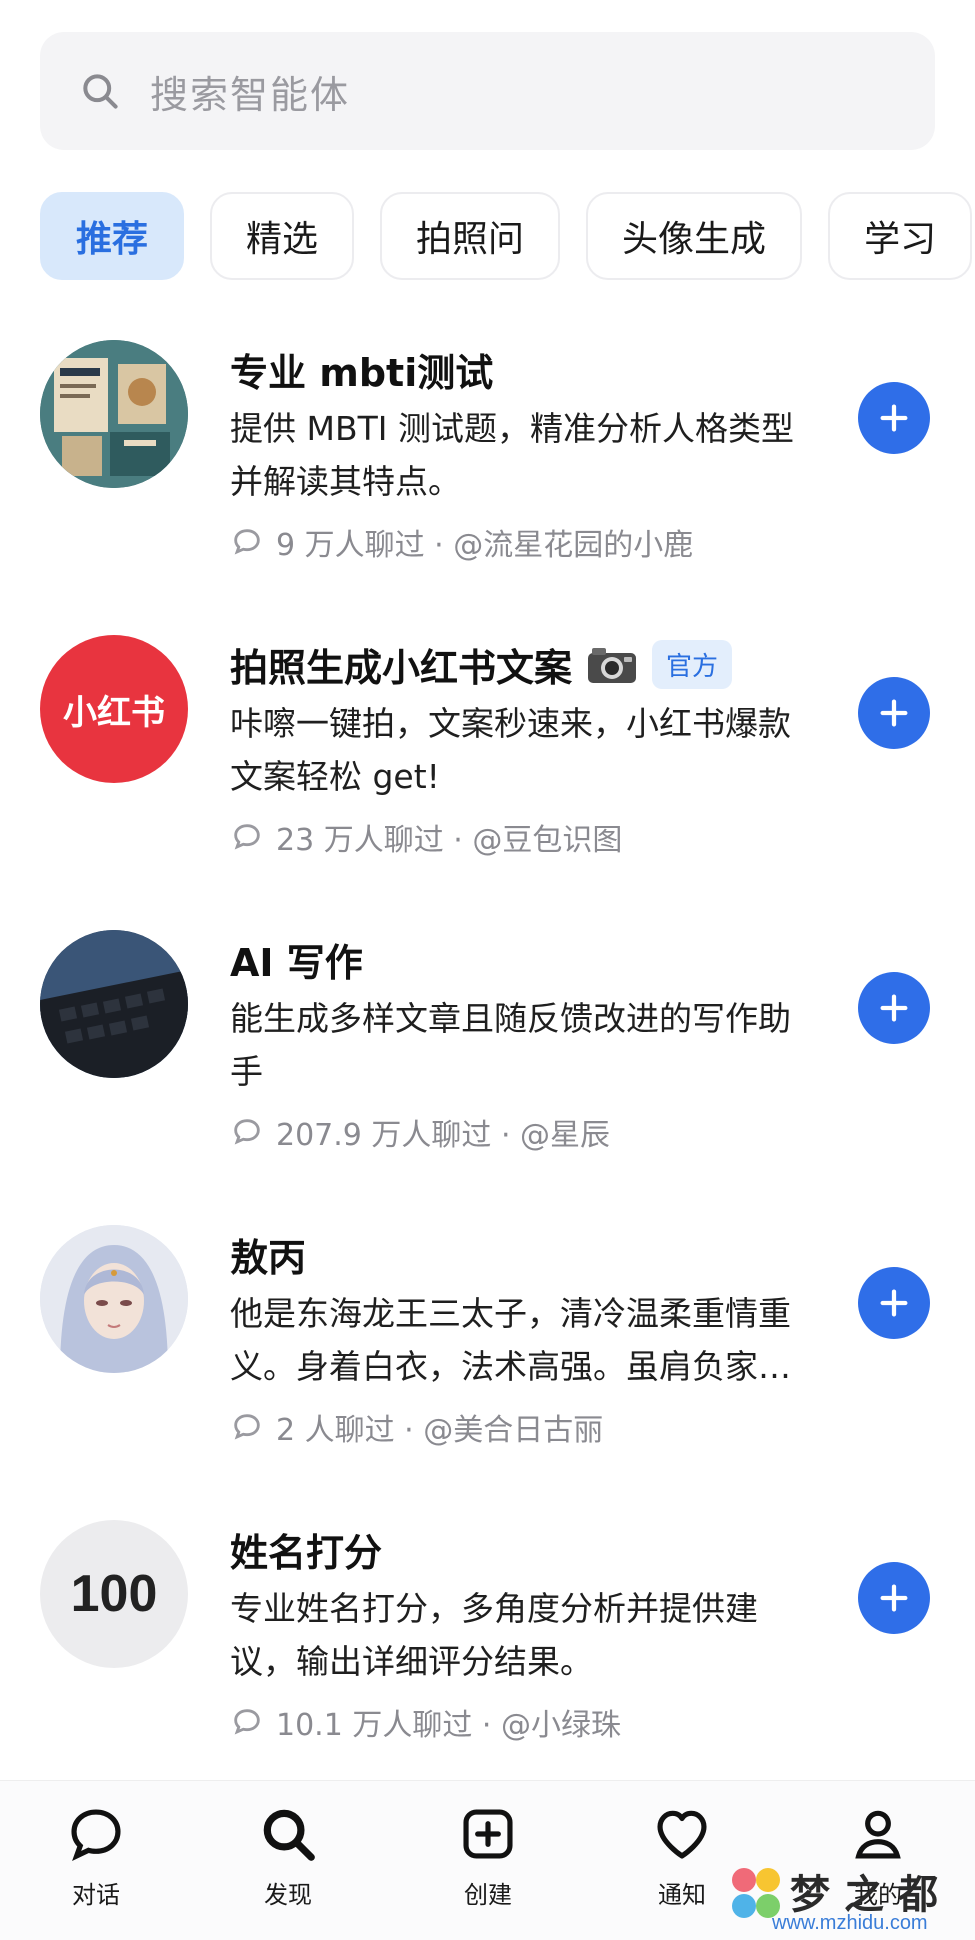 The width and height of the screenshot is (975, 1940). Describe the element at coordinates (96, 1895) in the screenshot. I see `nav-chat-label: 对话` at that location.